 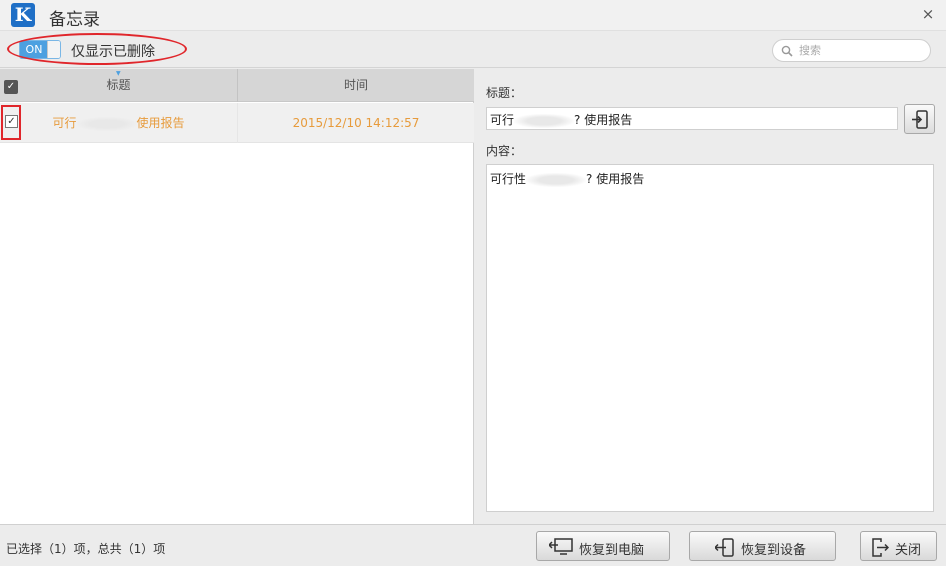 What do you see at coordinates (508, 179) in the screenshot?
I see `content-prefix: 可行性` at bounding box center [508, 179].